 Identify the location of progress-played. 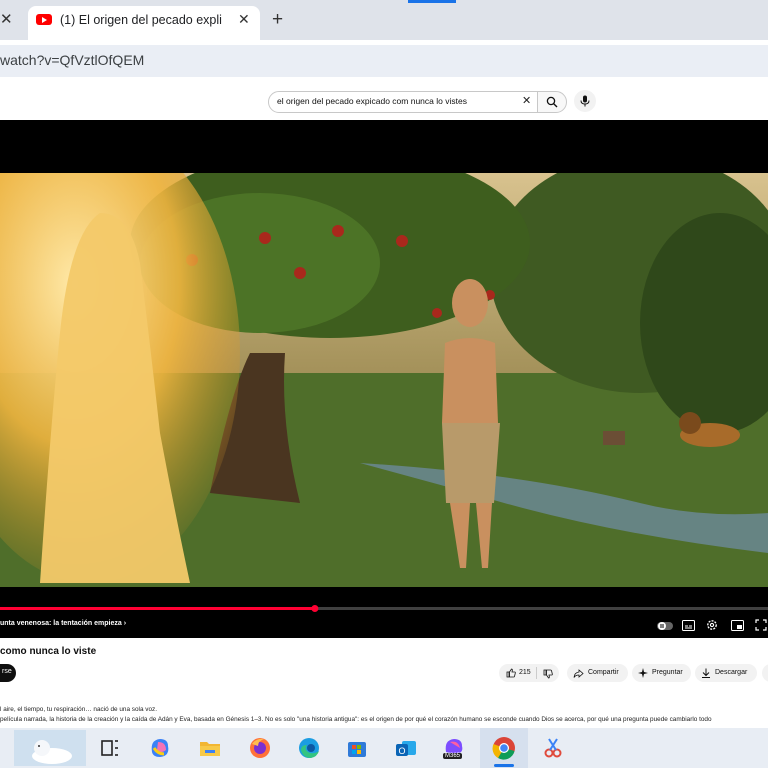
(157, 608).